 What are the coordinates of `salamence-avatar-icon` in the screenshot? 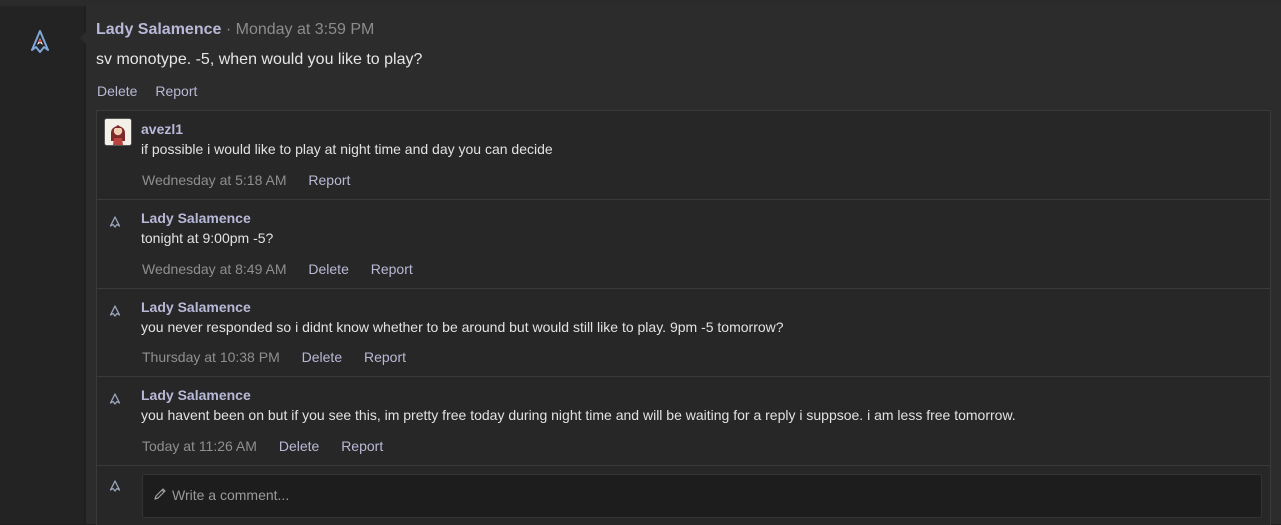 It's located at (40, 42).